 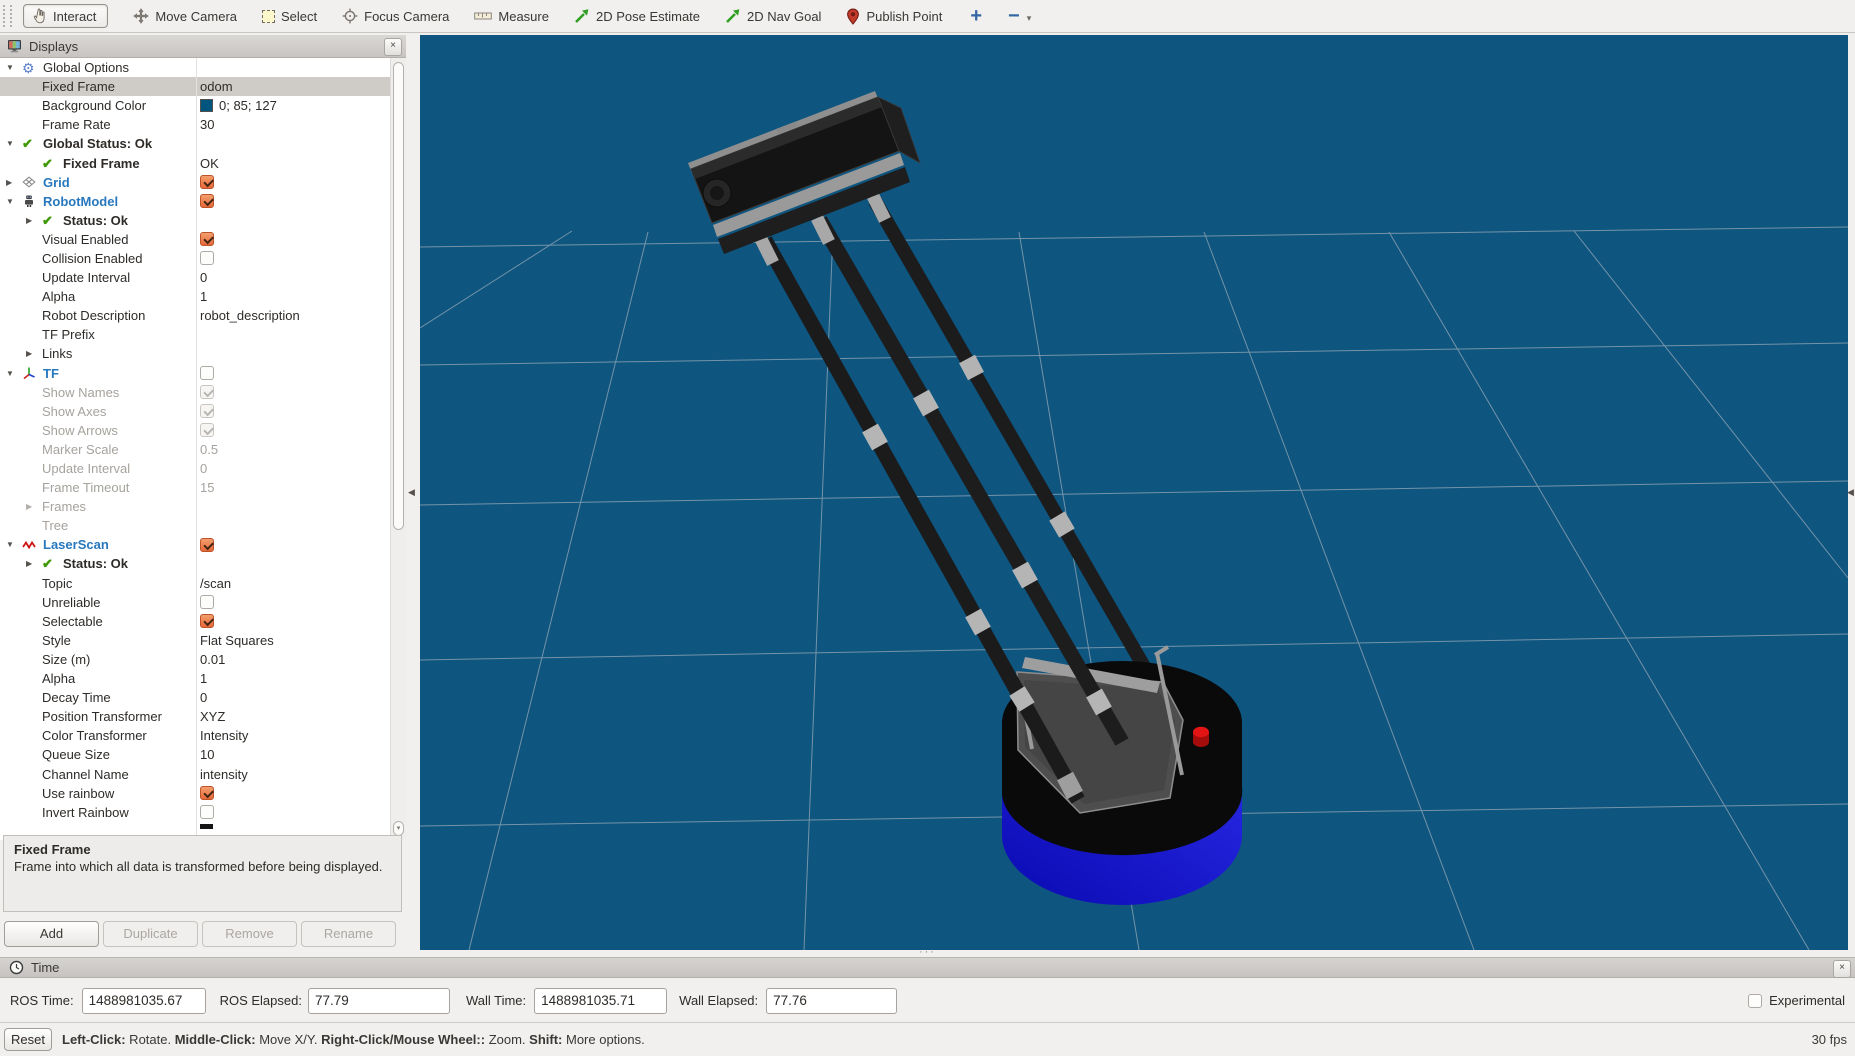 I want to click on toolbar-drag-handle, so click(x=7, y=16).